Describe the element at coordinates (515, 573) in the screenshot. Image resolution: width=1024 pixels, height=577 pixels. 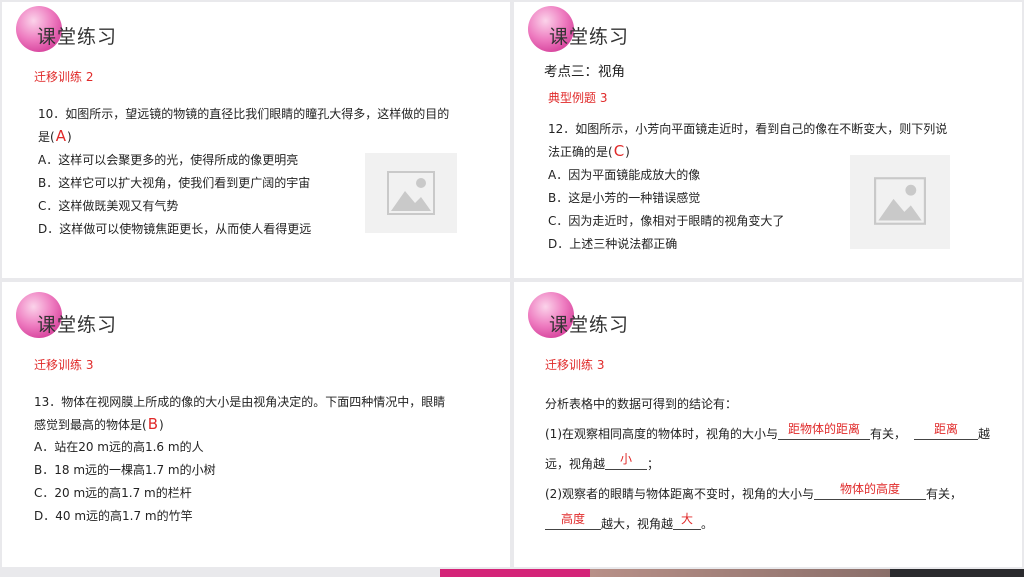
I see `bottom-strip-accent` at that location.